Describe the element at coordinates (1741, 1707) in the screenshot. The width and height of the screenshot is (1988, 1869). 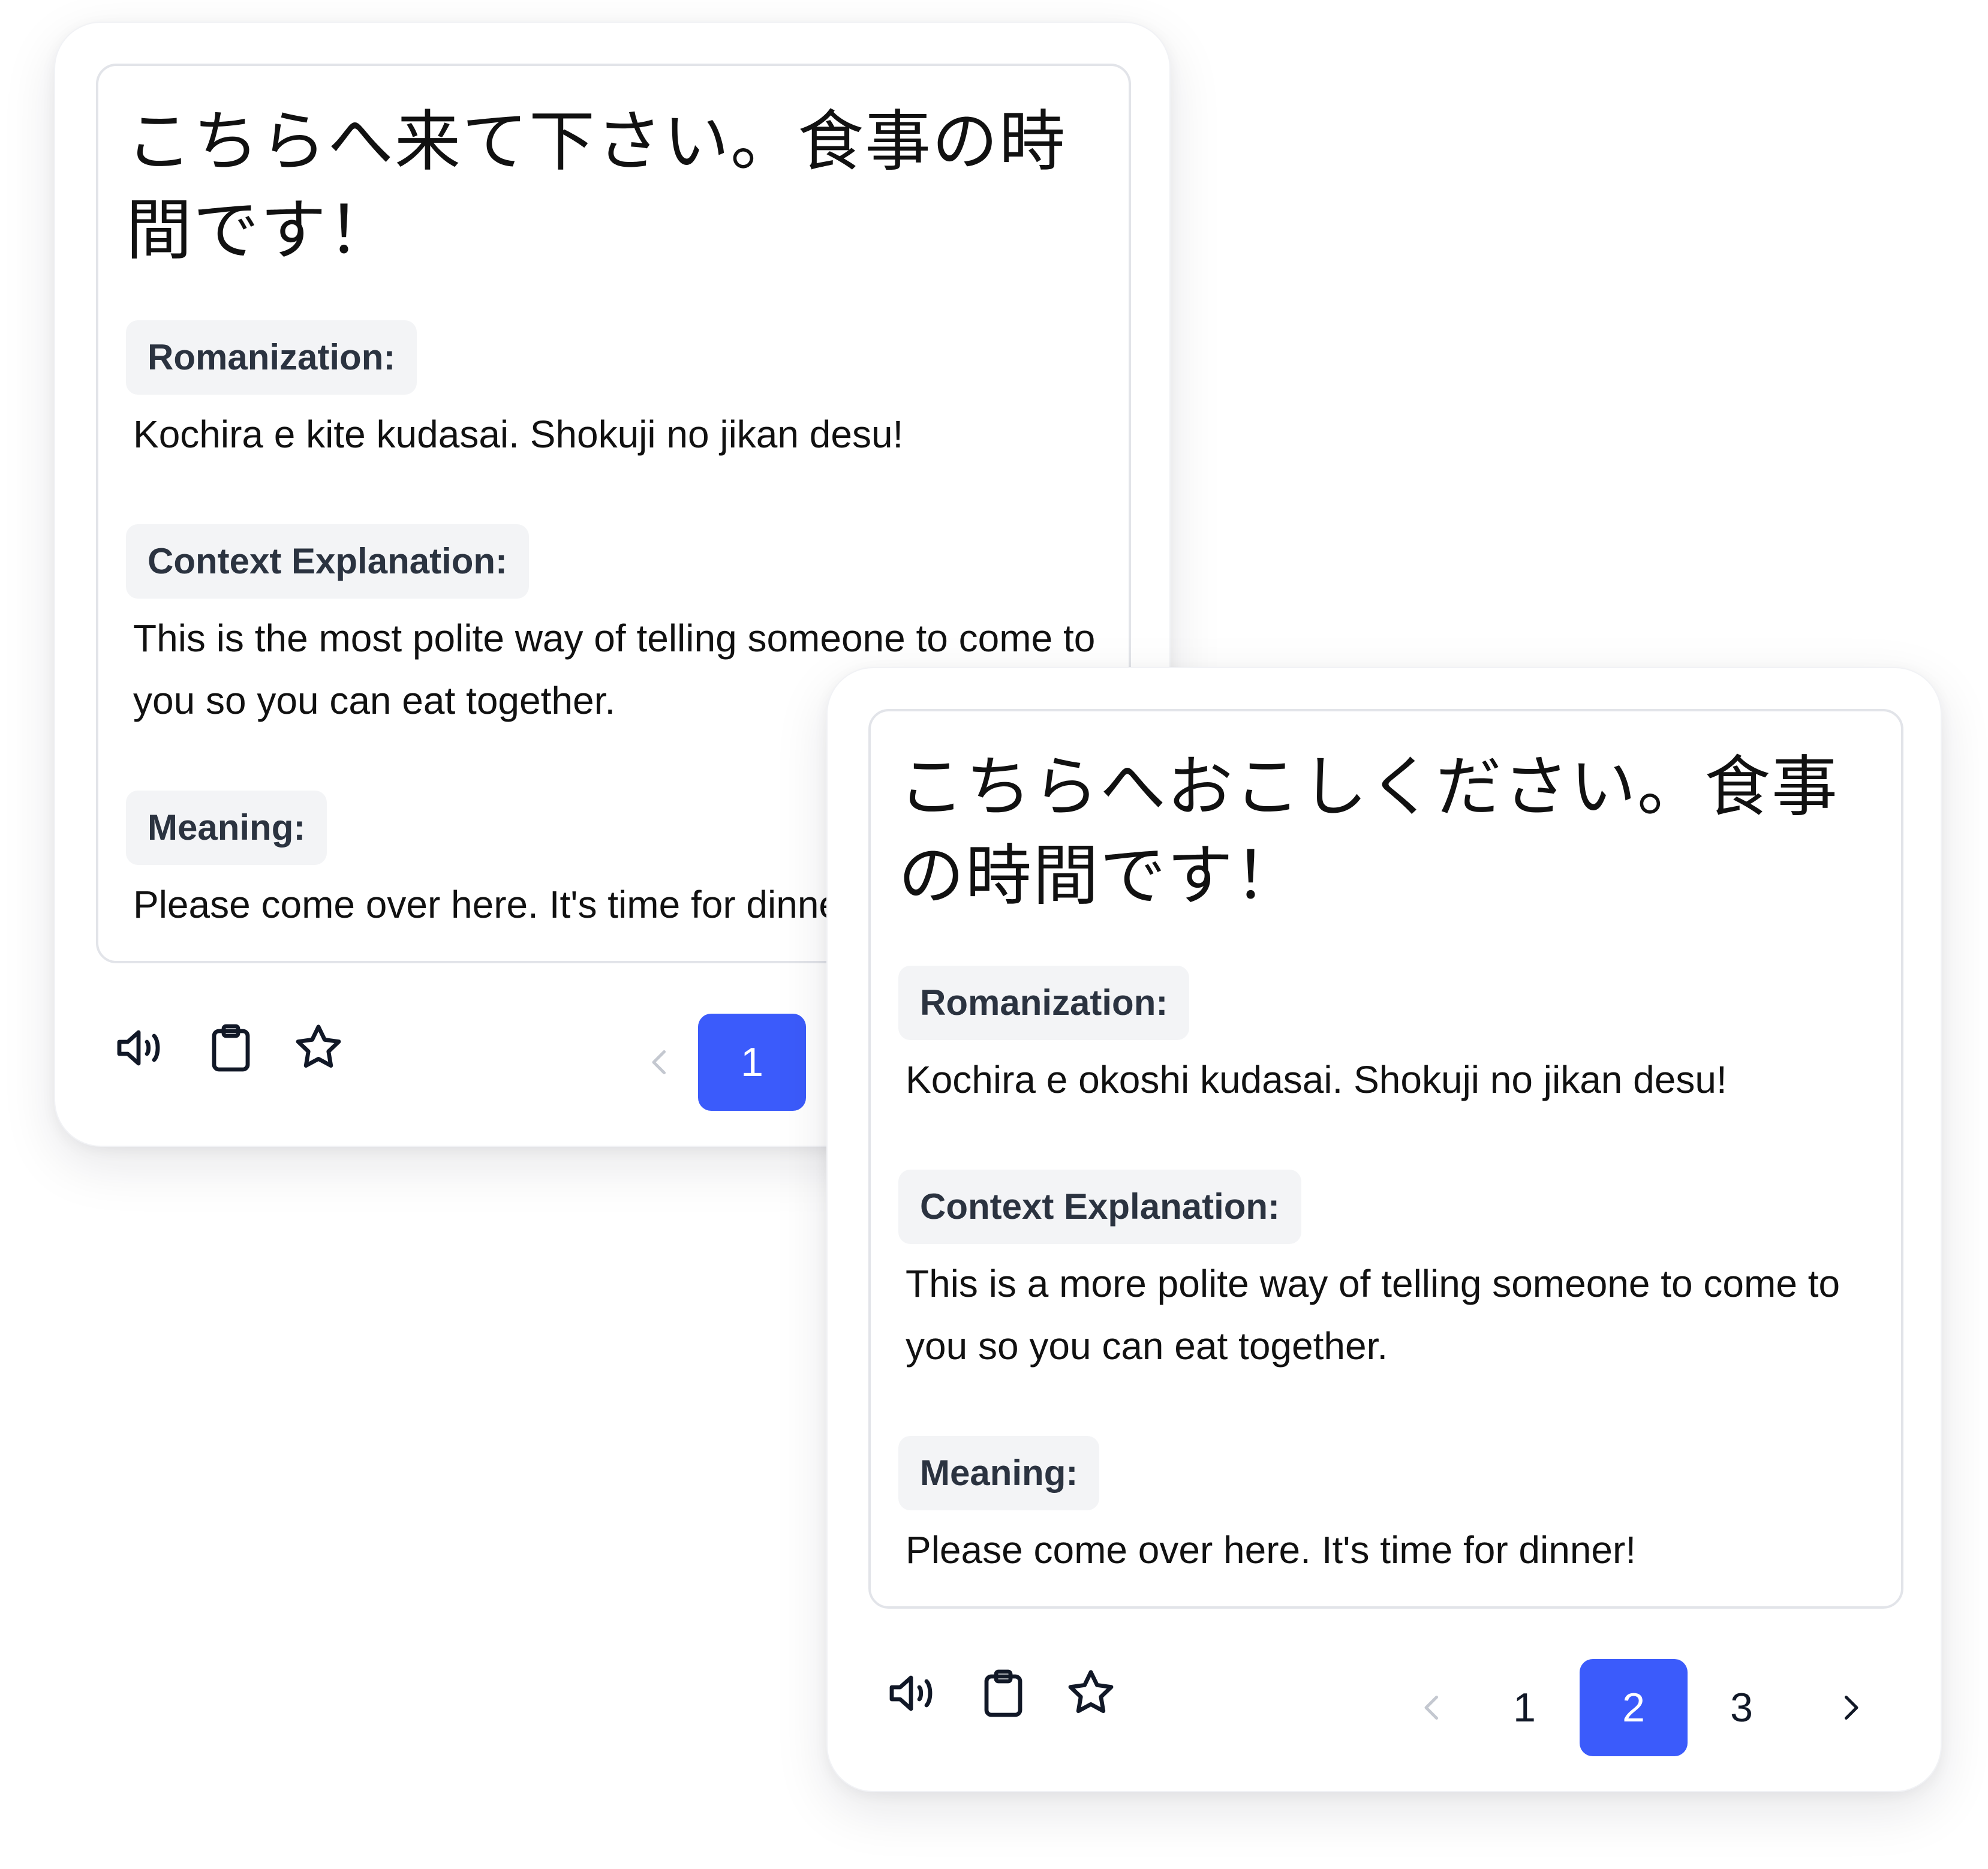
I see `pagination-page-3: 3` at that location.